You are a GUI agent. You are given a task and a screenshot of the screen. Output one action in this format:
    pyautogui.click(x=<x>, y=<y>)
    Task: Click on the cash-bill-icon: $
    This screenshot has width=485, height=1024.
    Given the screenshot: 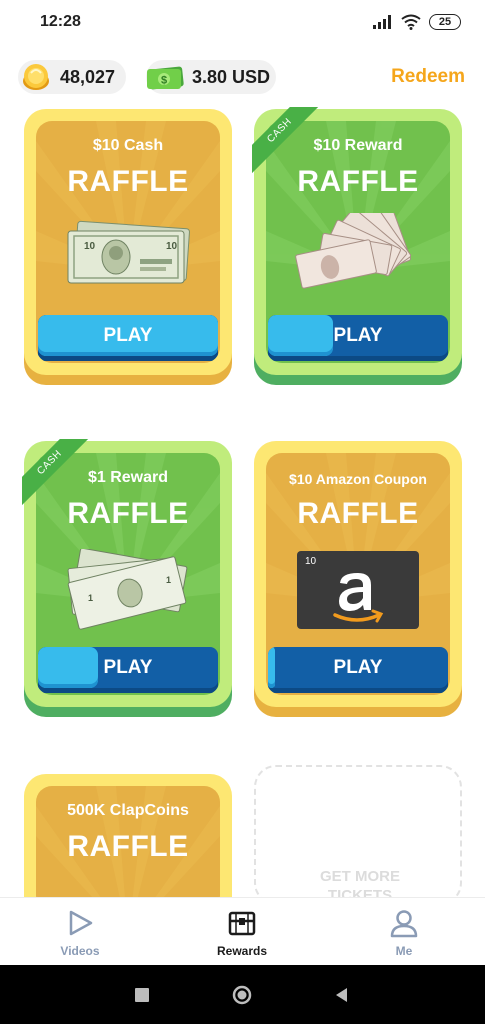 What is the action you would take?
    pyautogui.click(x=165, y=78)
    